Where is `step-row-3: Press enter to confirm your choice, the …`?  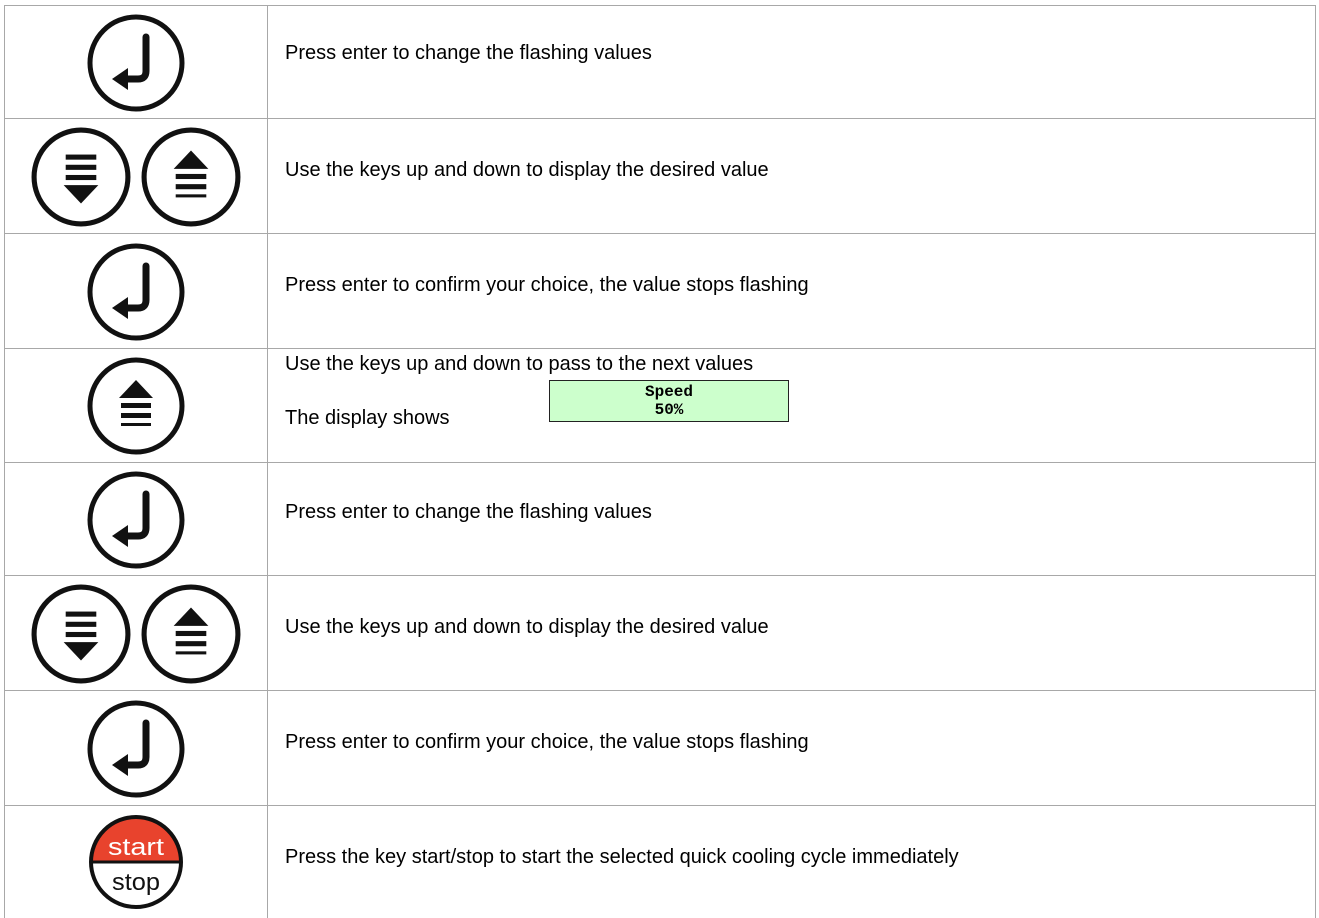 step-row-3: Press enter to confirm your choice, the … is located at coordinates (660, 291).